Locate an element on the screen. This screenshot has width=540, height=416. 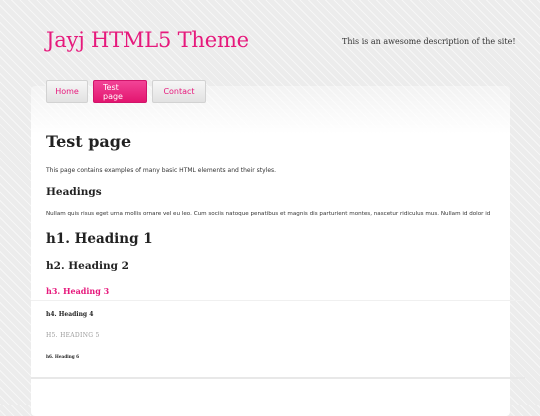
heading-4-example: h4. Heading 4 is located at coordinates (70, 314).